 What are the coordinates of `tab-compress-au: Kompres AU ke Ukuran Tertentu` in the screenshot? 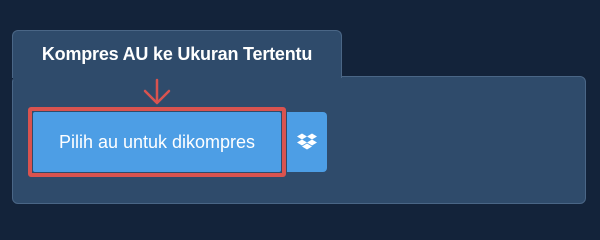 It's located at (177, 54).